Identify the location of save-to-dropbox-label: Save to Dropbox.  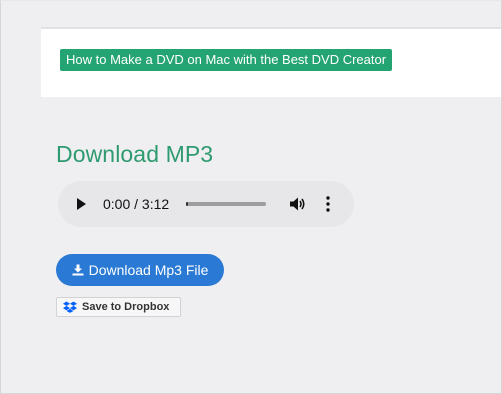
(126, 307).